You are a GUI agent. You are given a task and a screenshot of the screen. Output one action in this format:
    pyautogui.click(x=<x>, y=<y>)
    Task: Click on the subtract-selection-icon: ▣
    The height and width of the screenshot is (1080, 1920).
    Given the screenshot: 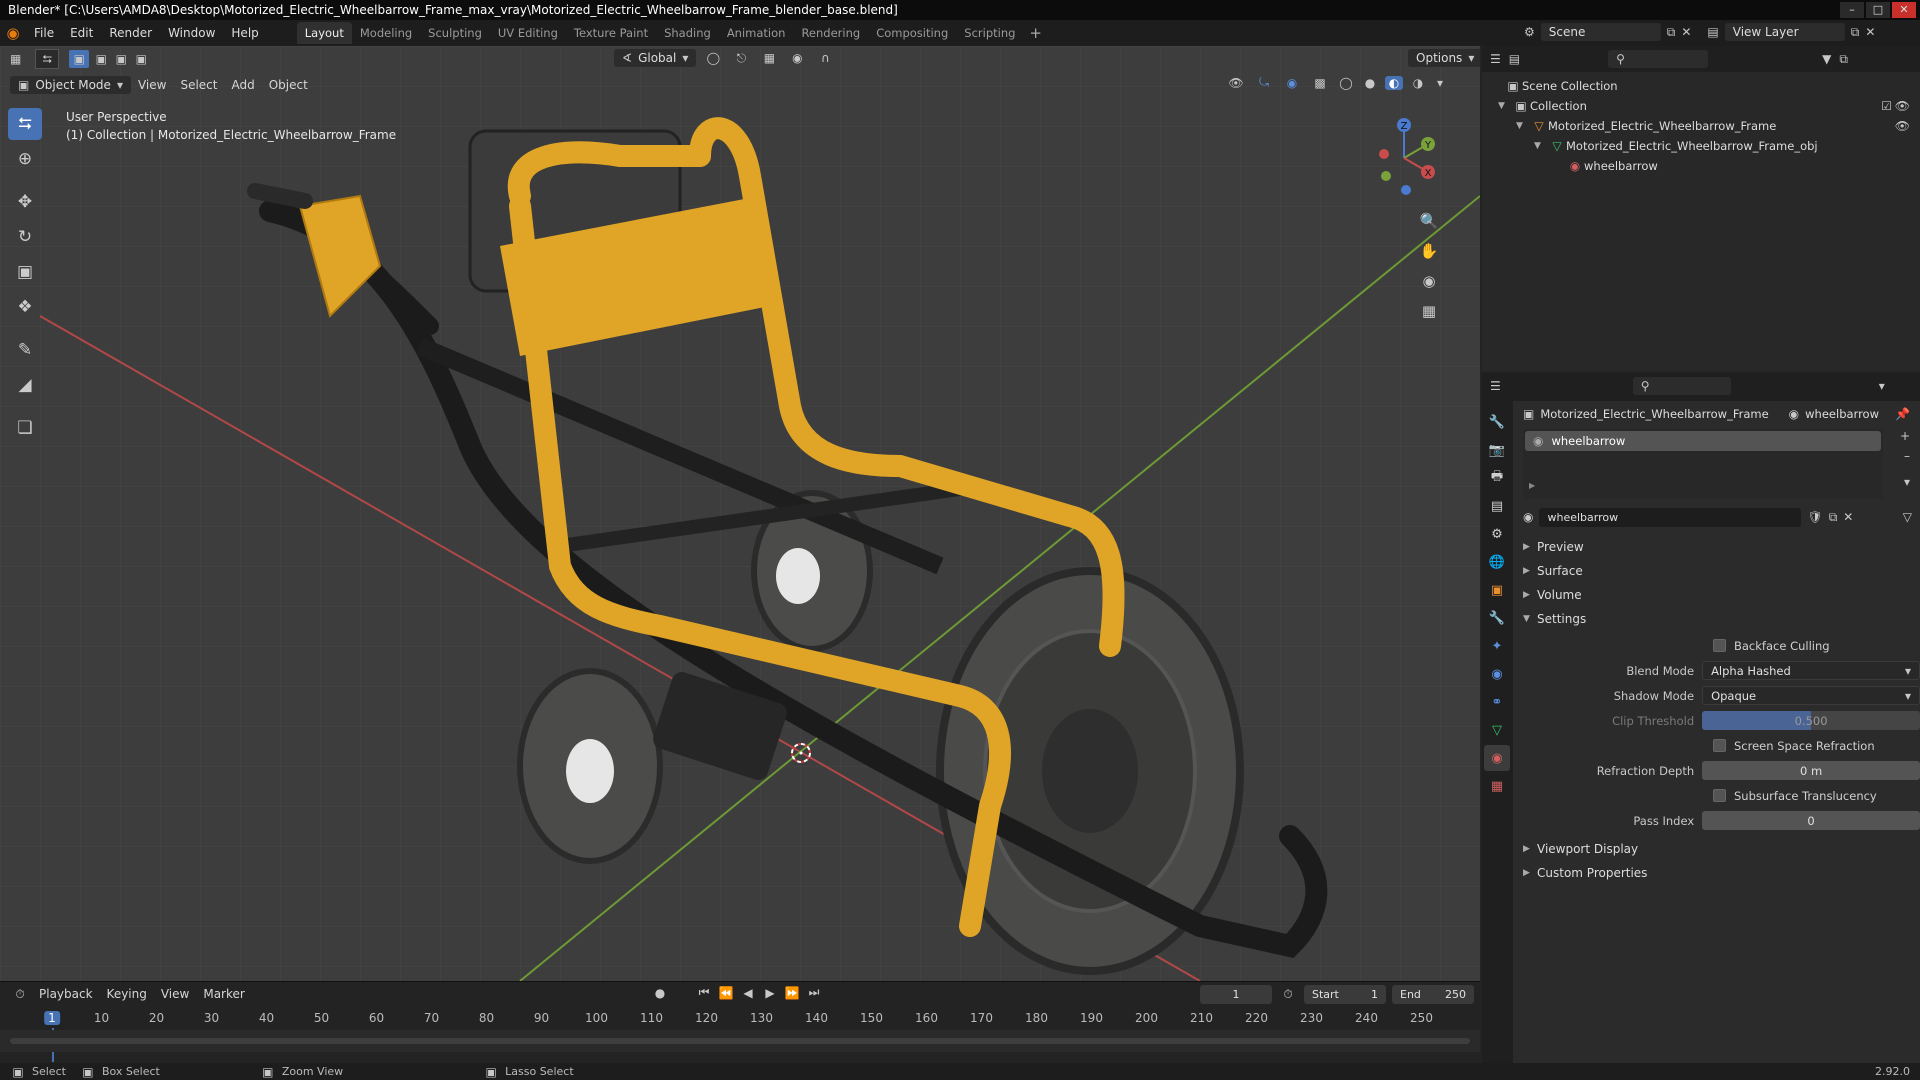 What is the action you would take?
    pyautogui.click(x=121, y=59)
    